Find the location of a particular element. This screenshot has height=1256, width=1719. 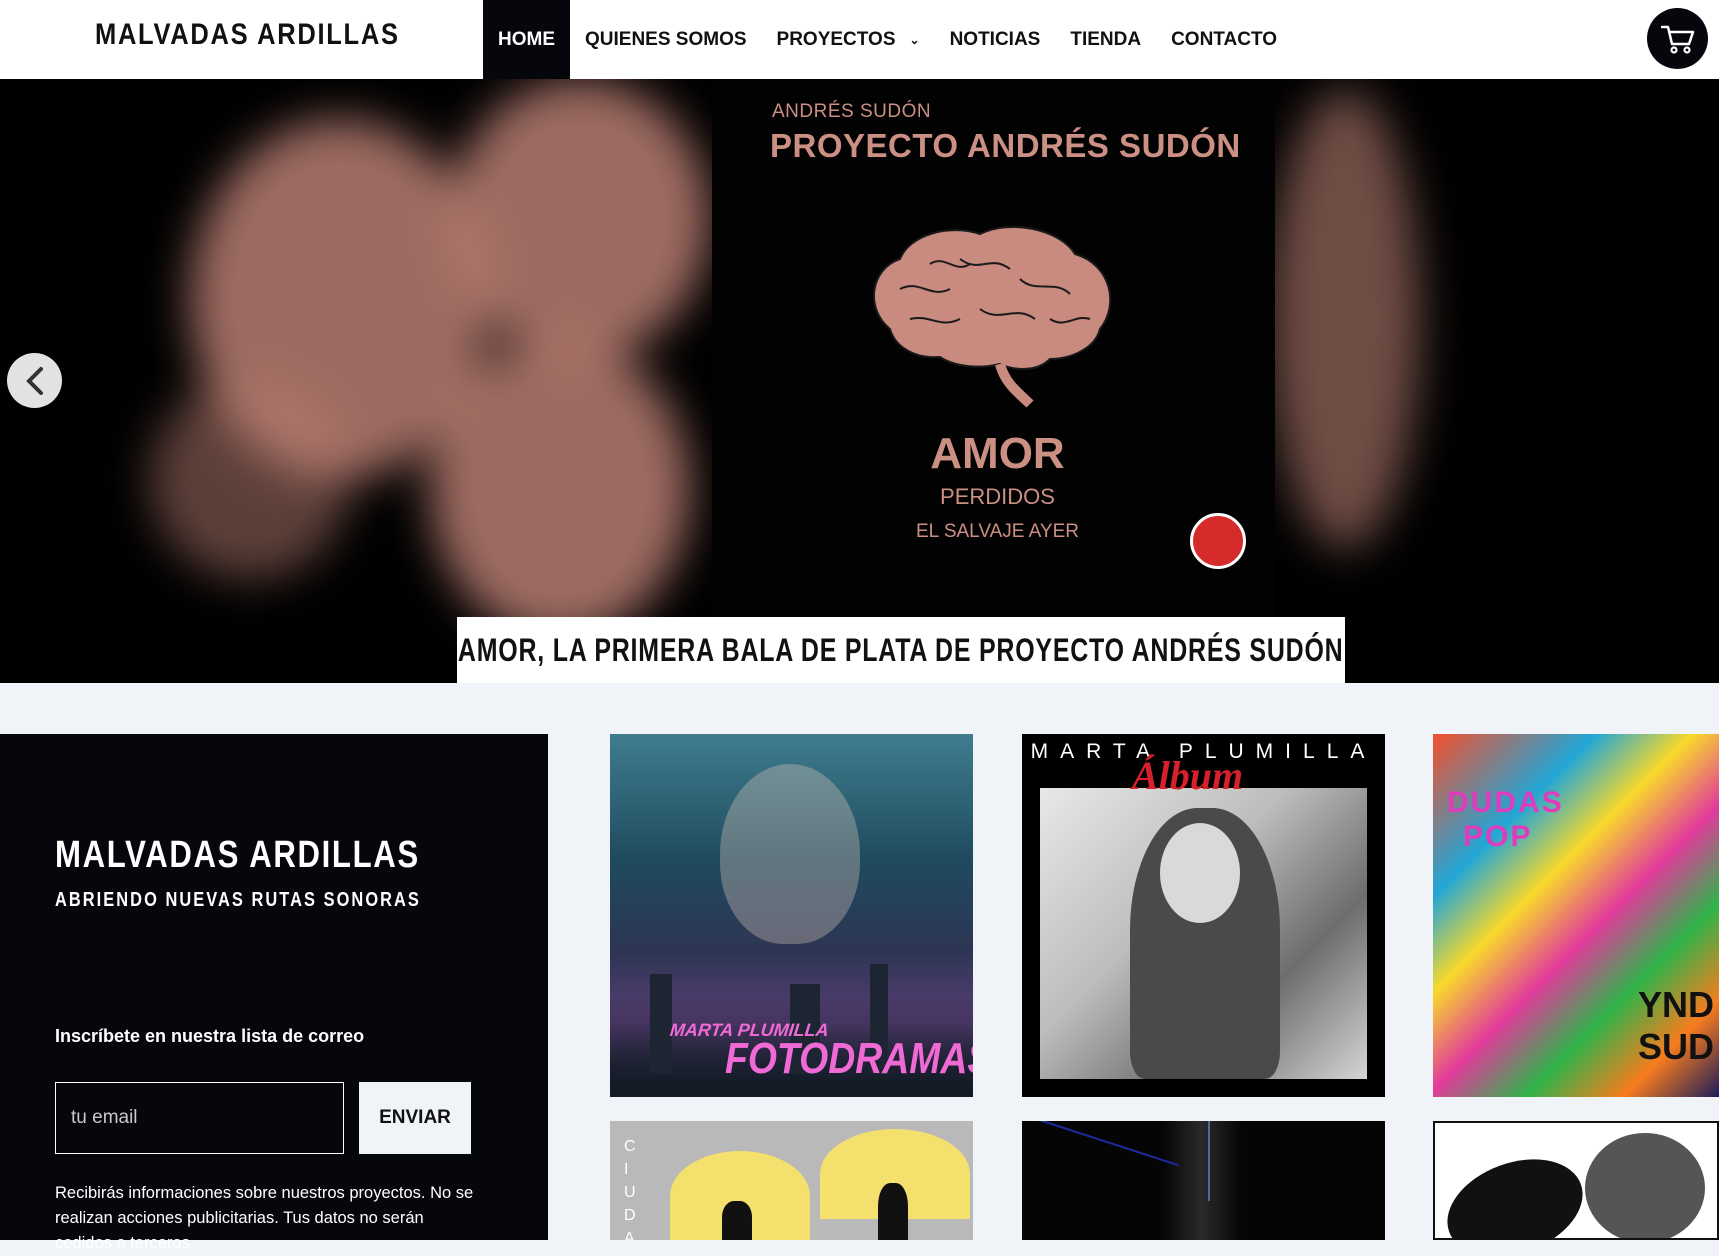

nav-tienda: TIENDA is located at coordinates (1105, 39).